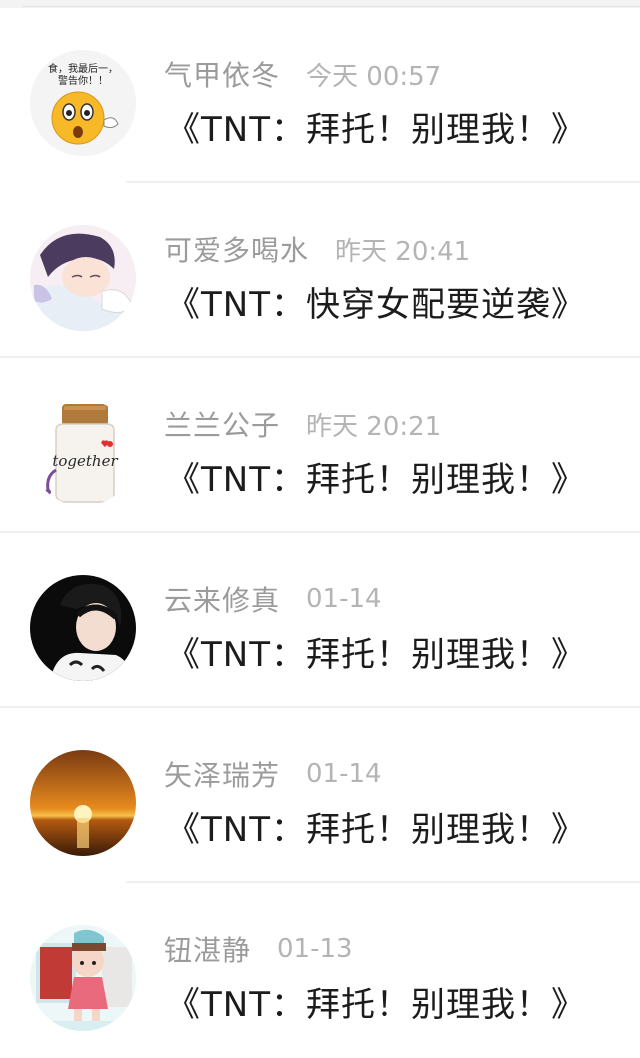  I want to click on person-photo-icon, so click(83, 628).